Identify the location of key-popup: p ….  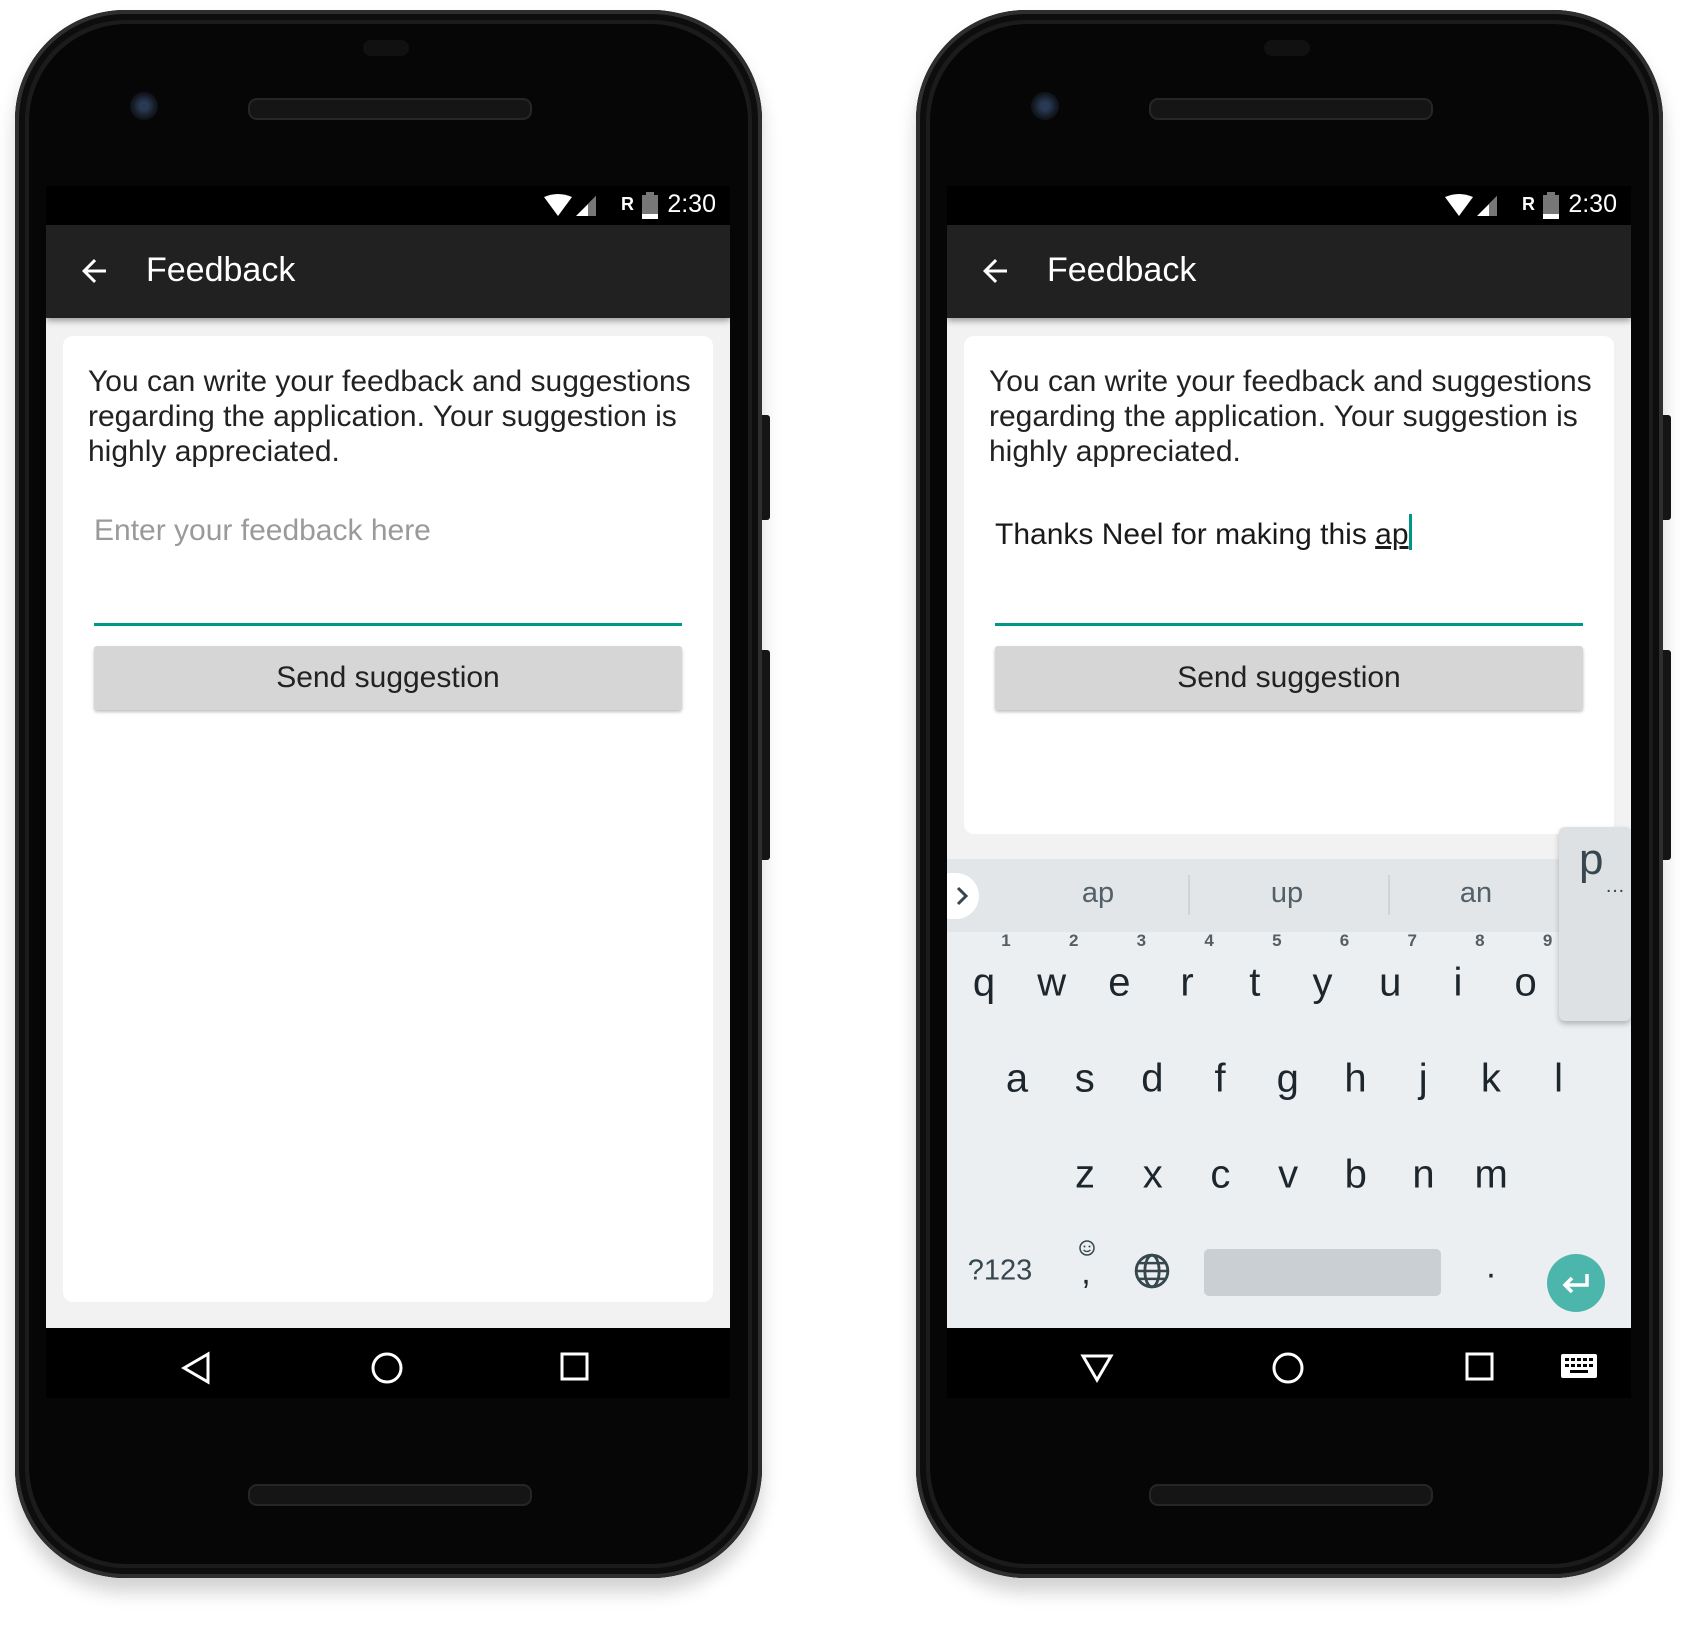
(1595, 924).